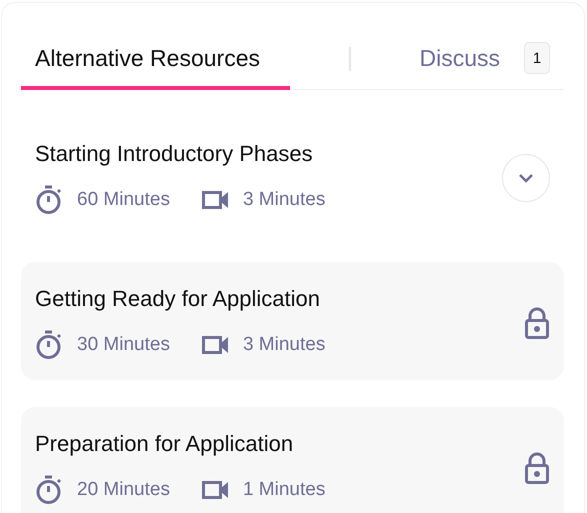 The image size is (587, 513). I want to click on video-length-text: 1 Minutes, so click(284, 490).